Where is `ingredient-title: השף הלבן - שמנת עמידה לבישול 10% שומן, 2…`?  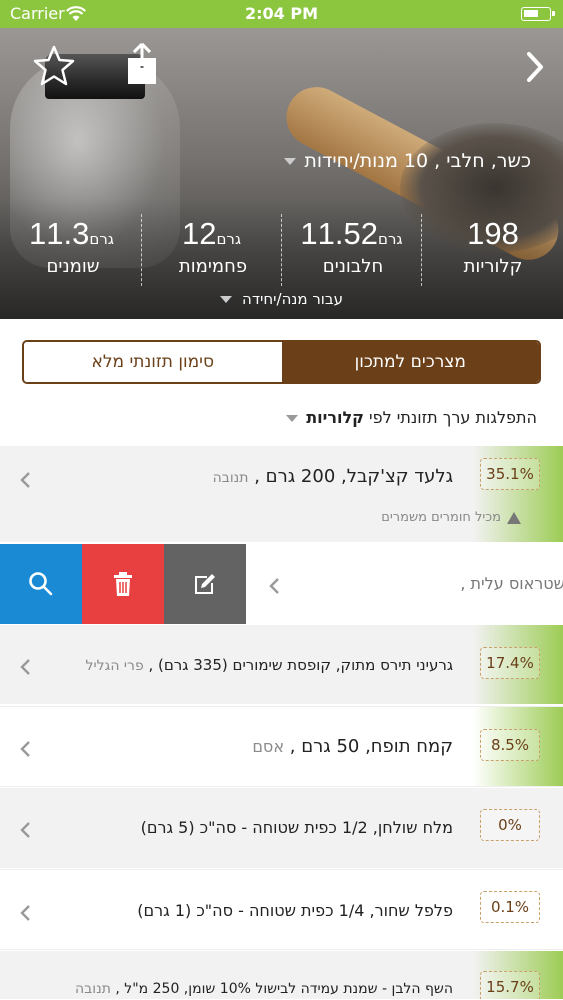 ingredient-title: השף הלבן - שמנת עמידה לבישול 10% שומן, 2… is located at coordinates (288, 989).